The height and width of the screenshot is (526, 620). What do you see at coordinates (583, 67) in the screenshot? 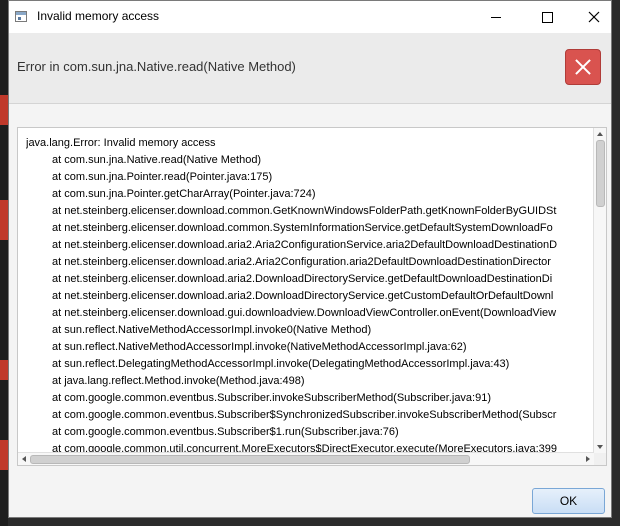
I see `error-x-icon` at bounding box center [583, 67].